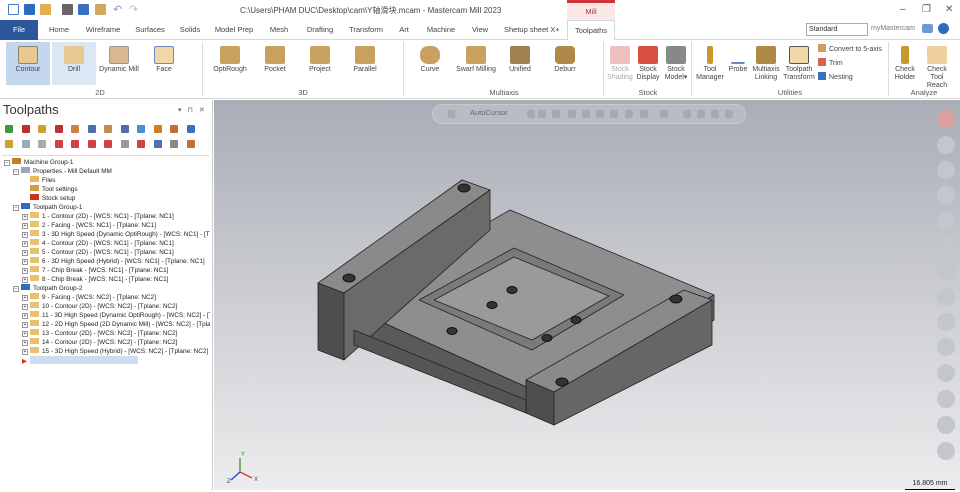 Image resolution: width=960 pixels, height=492 pixels. I want to click on tree-item: − Toolpath Group-1, so click(47, 207).